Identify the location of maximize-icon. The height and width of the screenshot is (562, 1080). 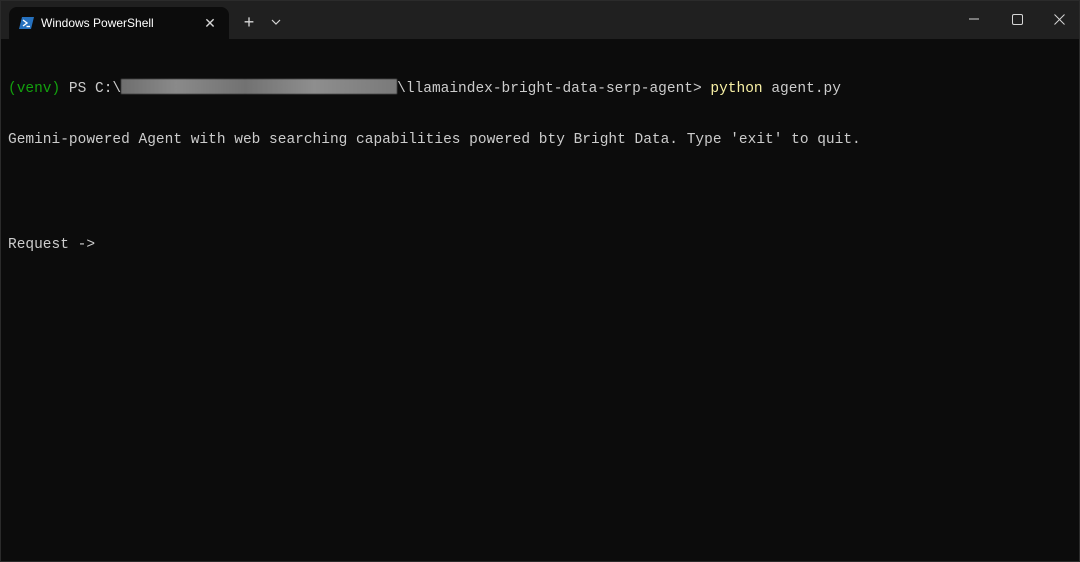
(1017, 19).